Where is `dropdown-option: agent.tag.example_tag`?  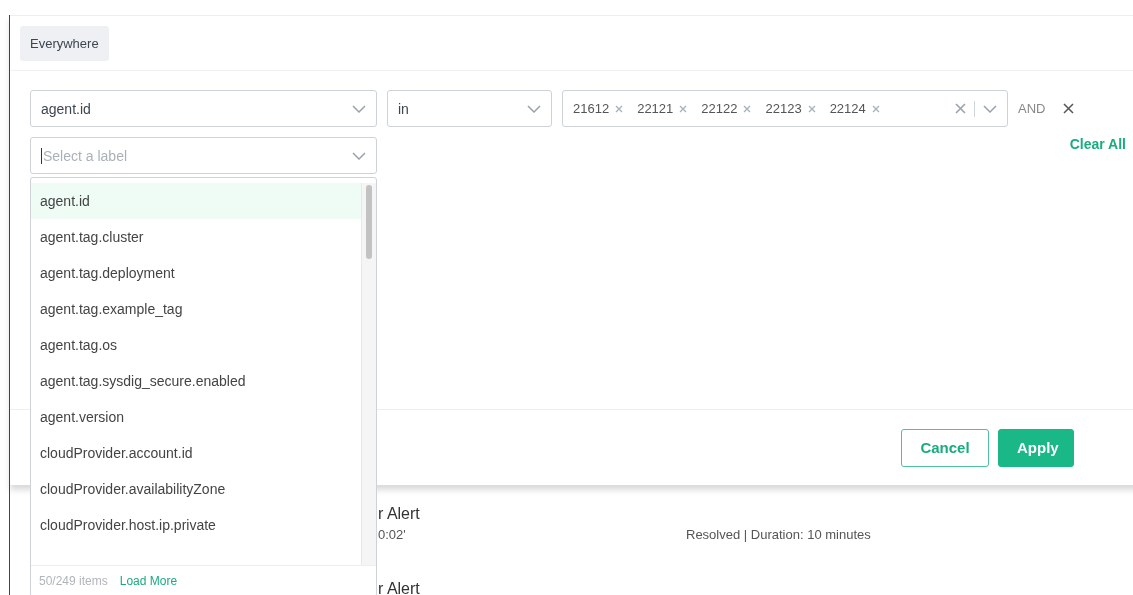
dropdown-option: agent.tag.example_tag is located at coordinates (196, 309).